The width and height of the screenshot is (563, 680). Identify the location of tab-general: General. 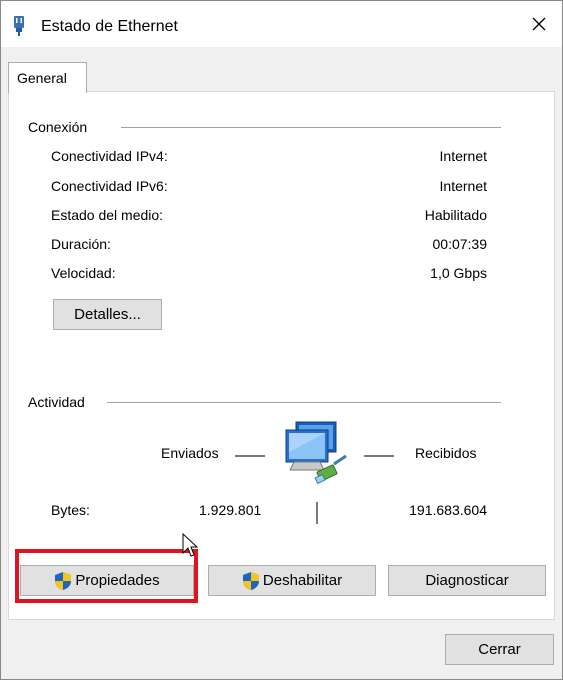
(47, 77).